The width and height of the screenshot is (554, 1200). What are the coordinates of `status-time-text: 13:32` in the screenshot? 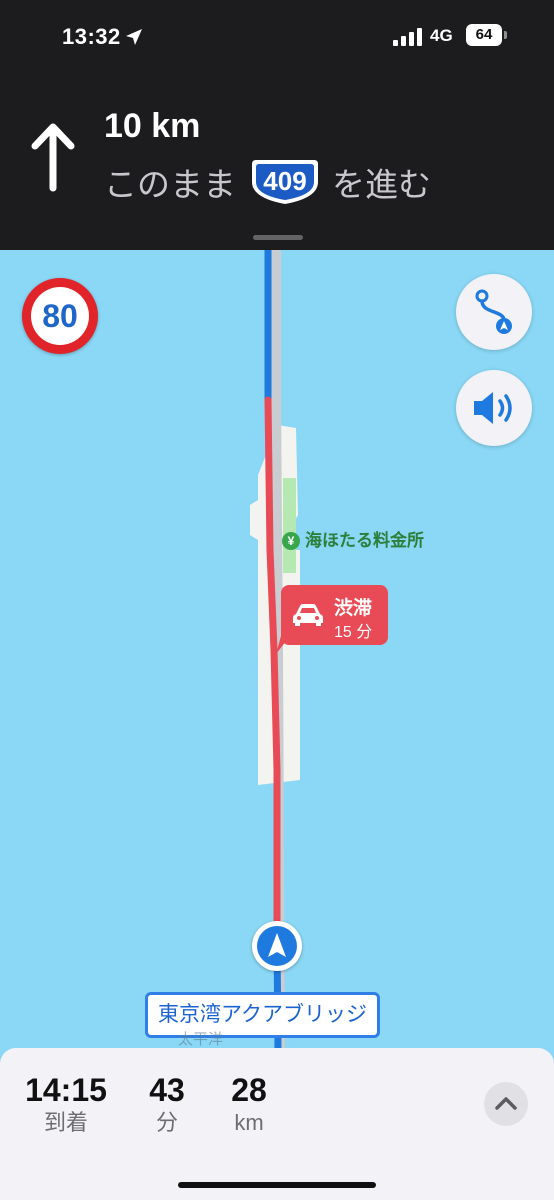 It's located at (91, 36).